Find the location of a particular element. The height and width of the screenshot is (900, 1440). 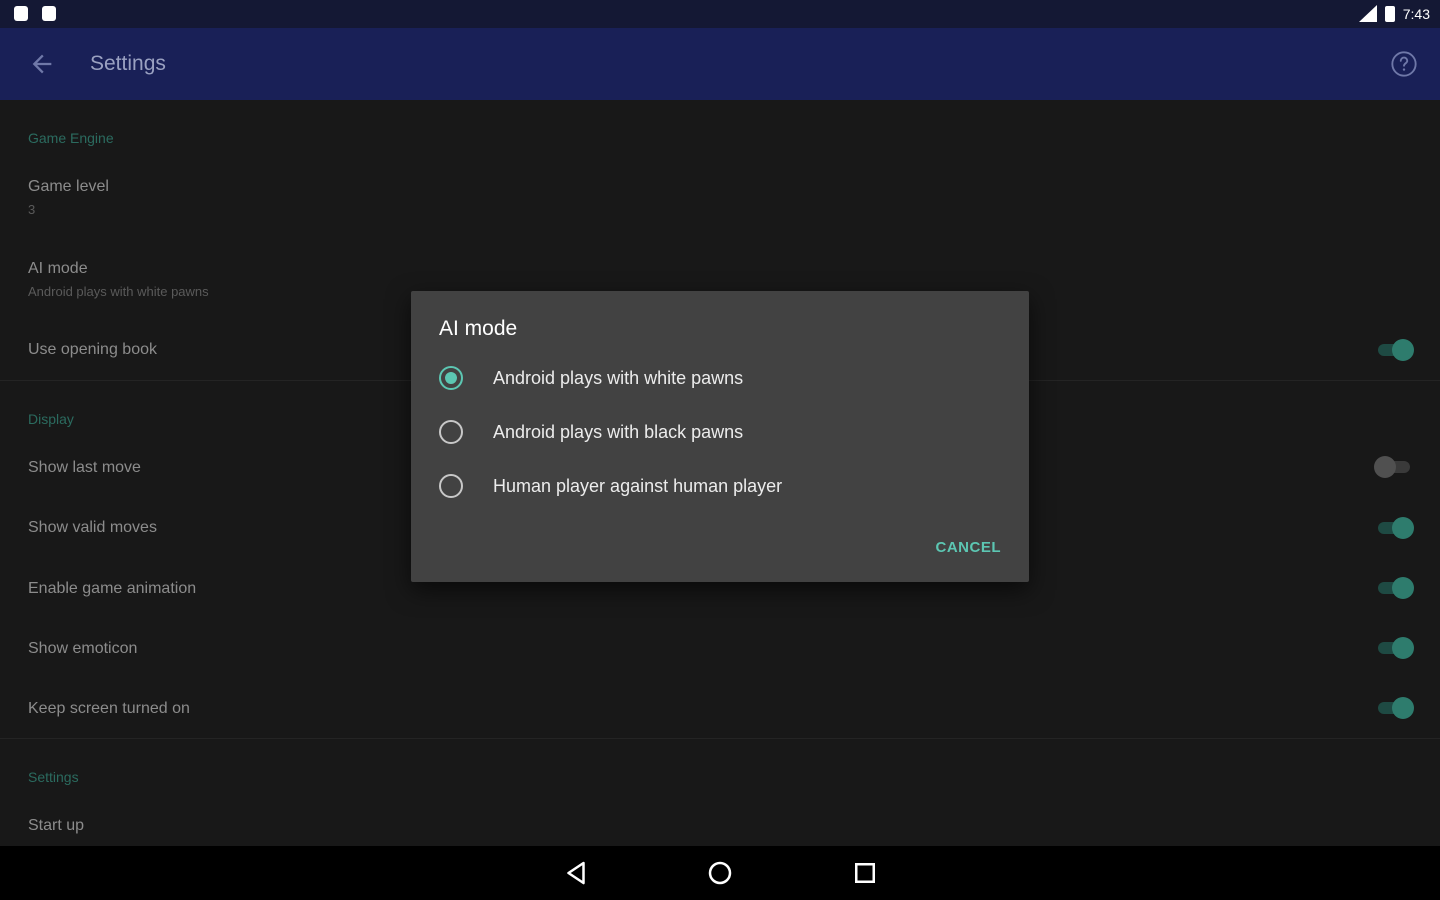

option-white-pawns: Android plays with white pawns is located at coordinates (719, 378).